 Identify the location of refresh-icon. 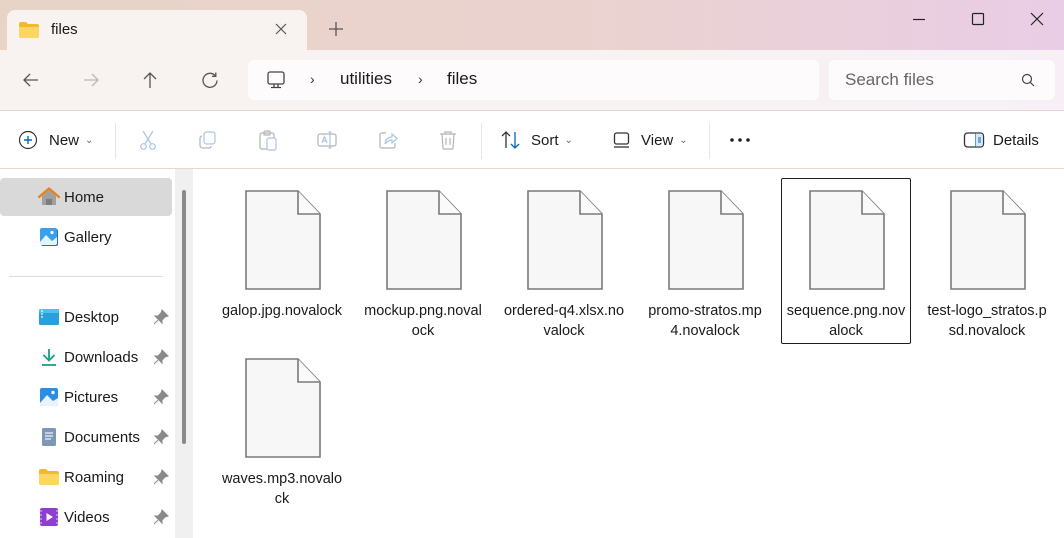
(210, 80).